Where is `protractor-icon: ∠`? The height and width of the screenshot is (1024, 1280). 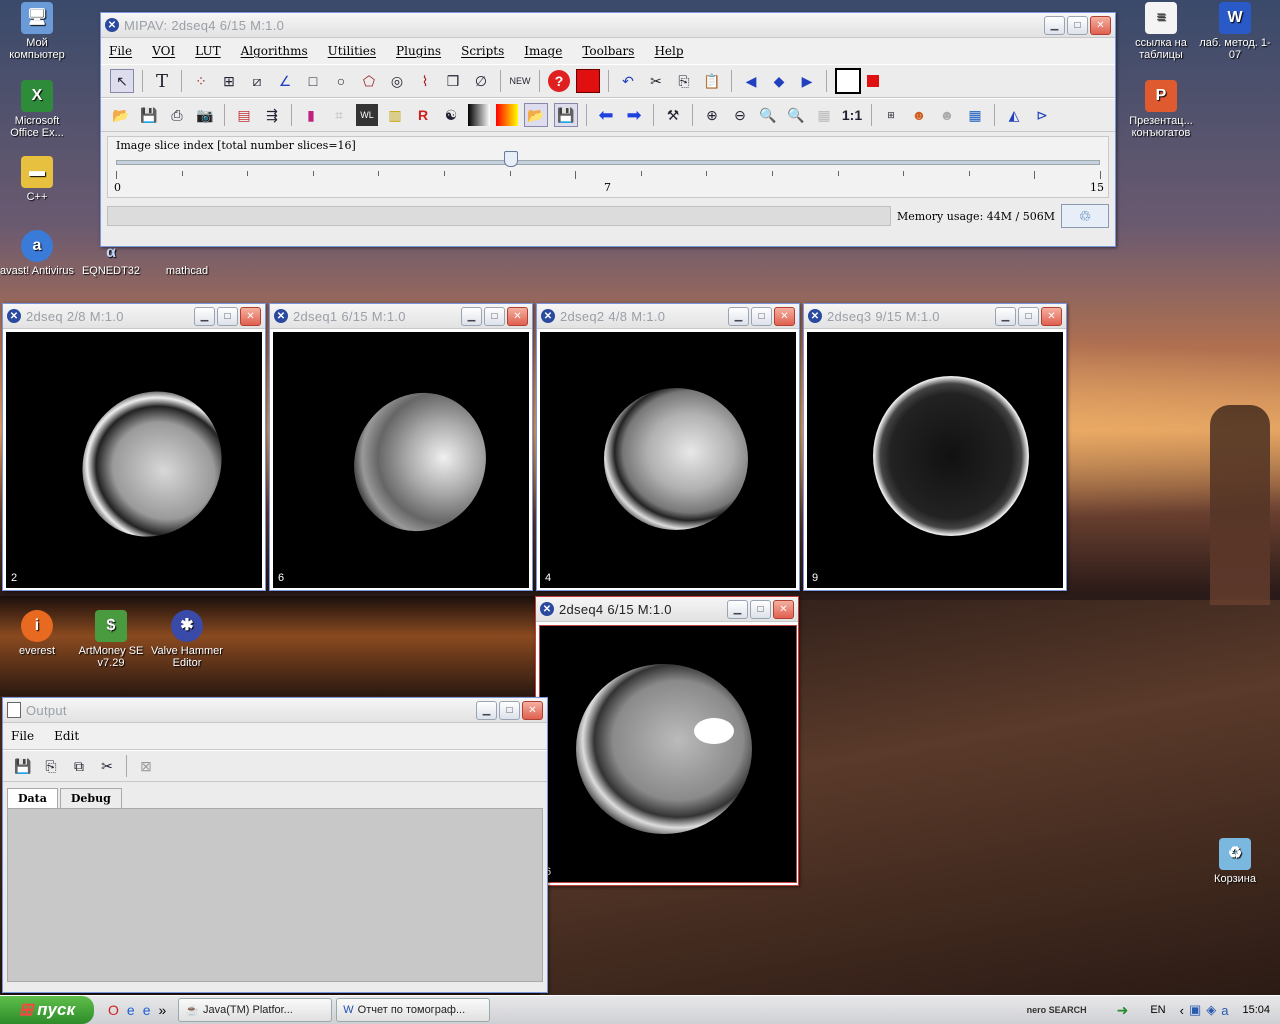 protractor-icon: ∠ is located at coordinates (285, 81).